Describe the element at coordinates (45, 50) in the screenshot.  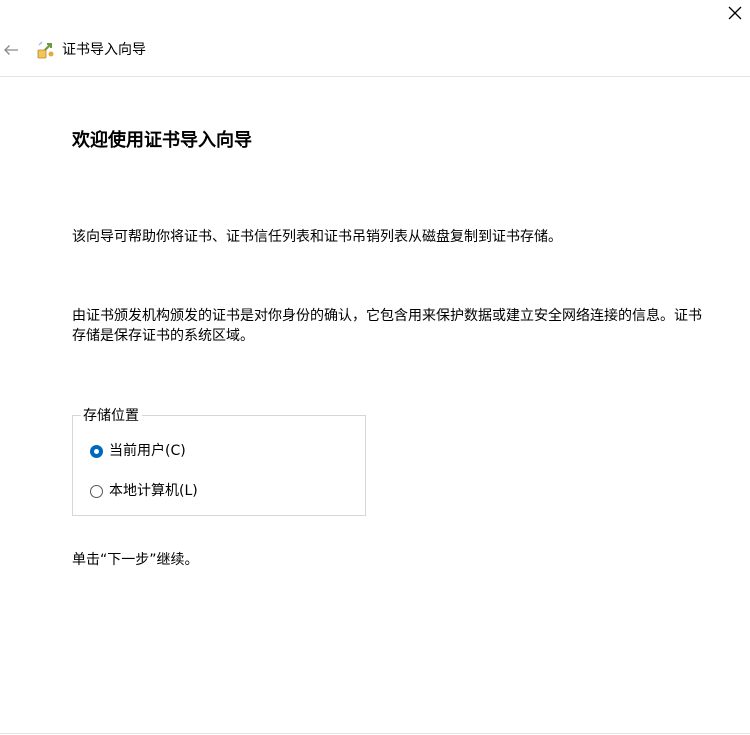
I see `certificate-wizard-icon` at that location.